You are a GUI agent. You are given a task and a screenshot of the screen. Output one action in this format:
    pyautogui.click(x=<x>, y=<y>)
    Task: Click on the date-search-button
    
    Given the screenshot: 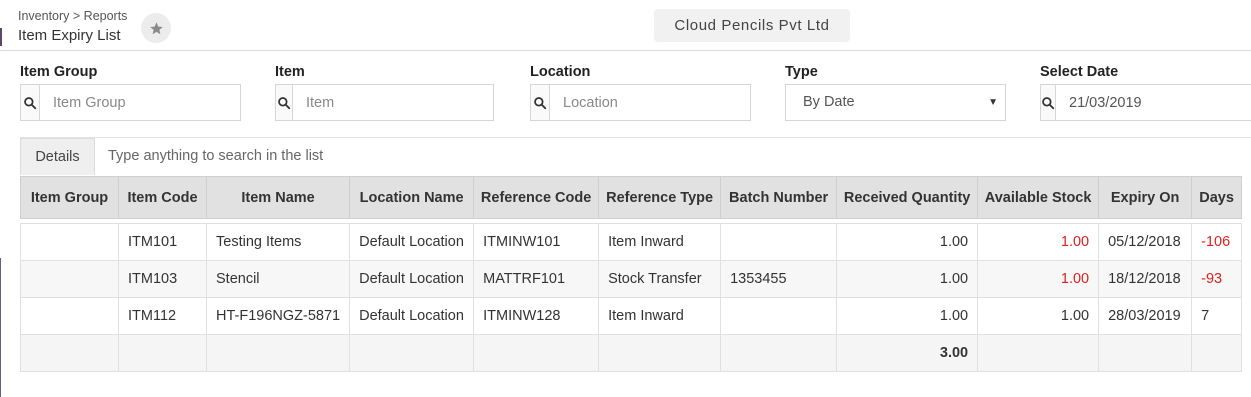 What is the action you would take?
    pyautogui.click(x=1048, y=102)
    